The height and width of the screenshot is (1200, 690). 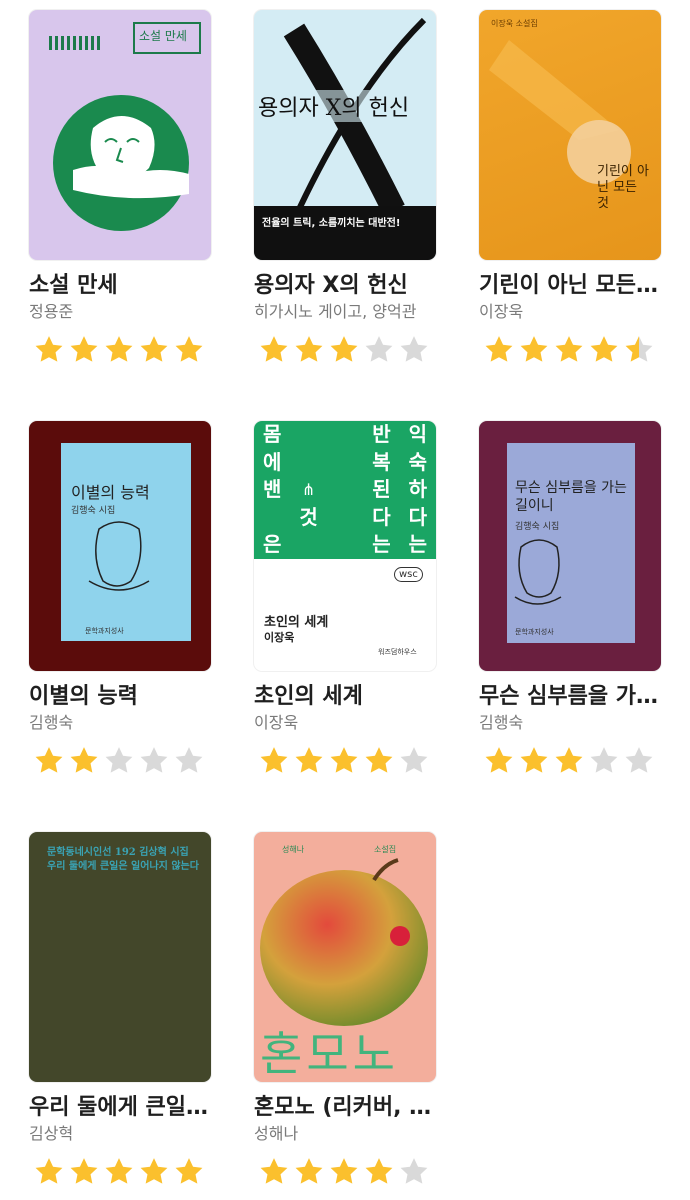 I want to click on cover-headline: 용의자 X의 헌신, so click(x=334, y=106).